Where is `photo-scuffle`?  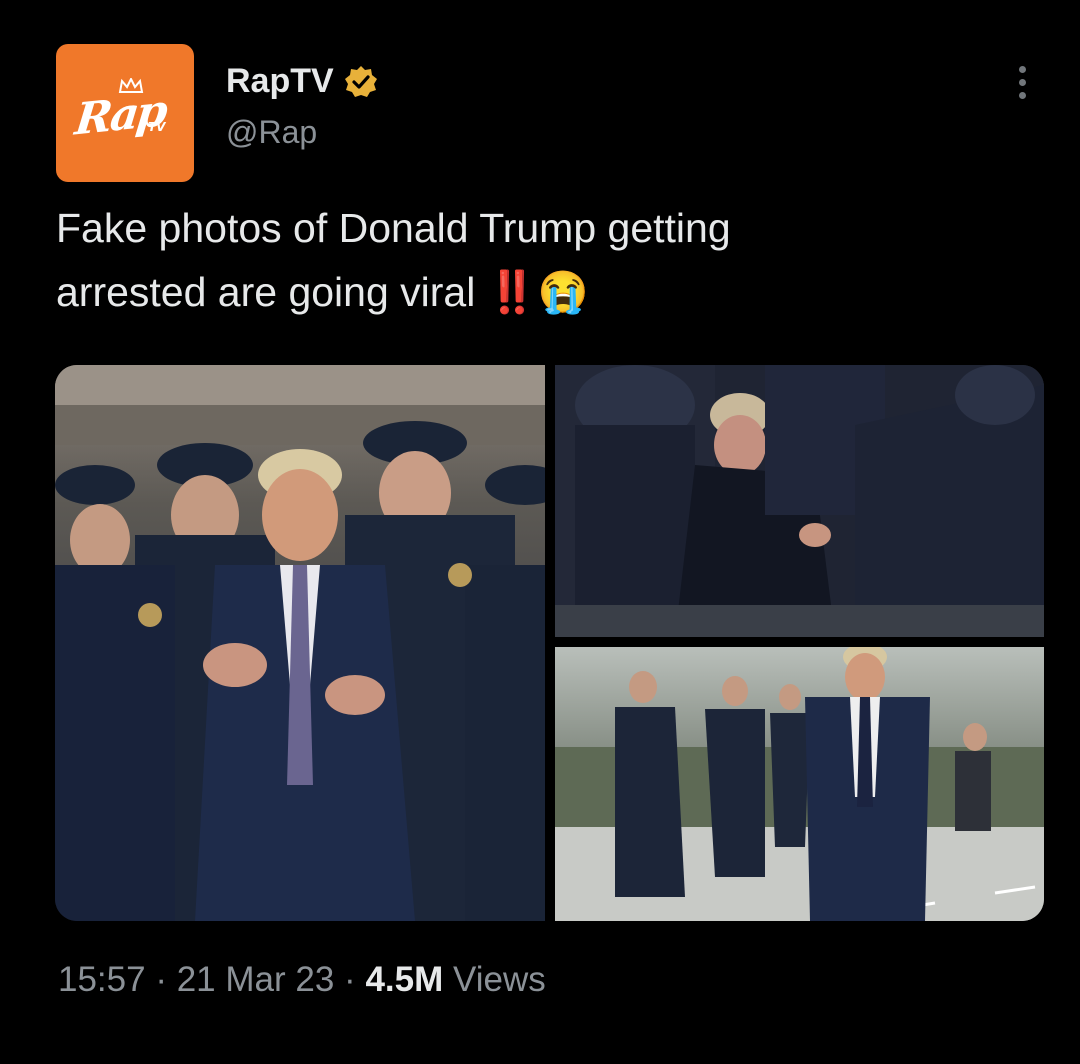
photo-scuffle is located at coordinates (799, 501).